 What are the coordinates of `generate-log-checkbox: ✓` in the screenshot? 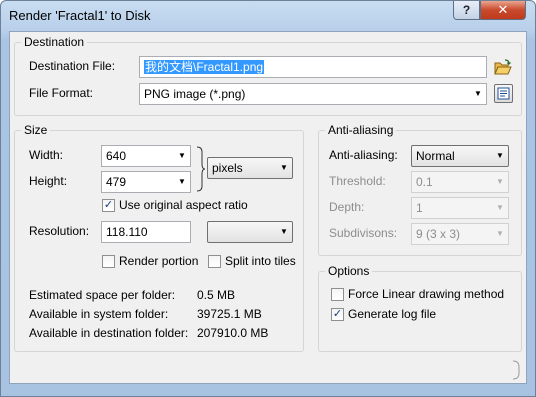 It's located at (337, 314).